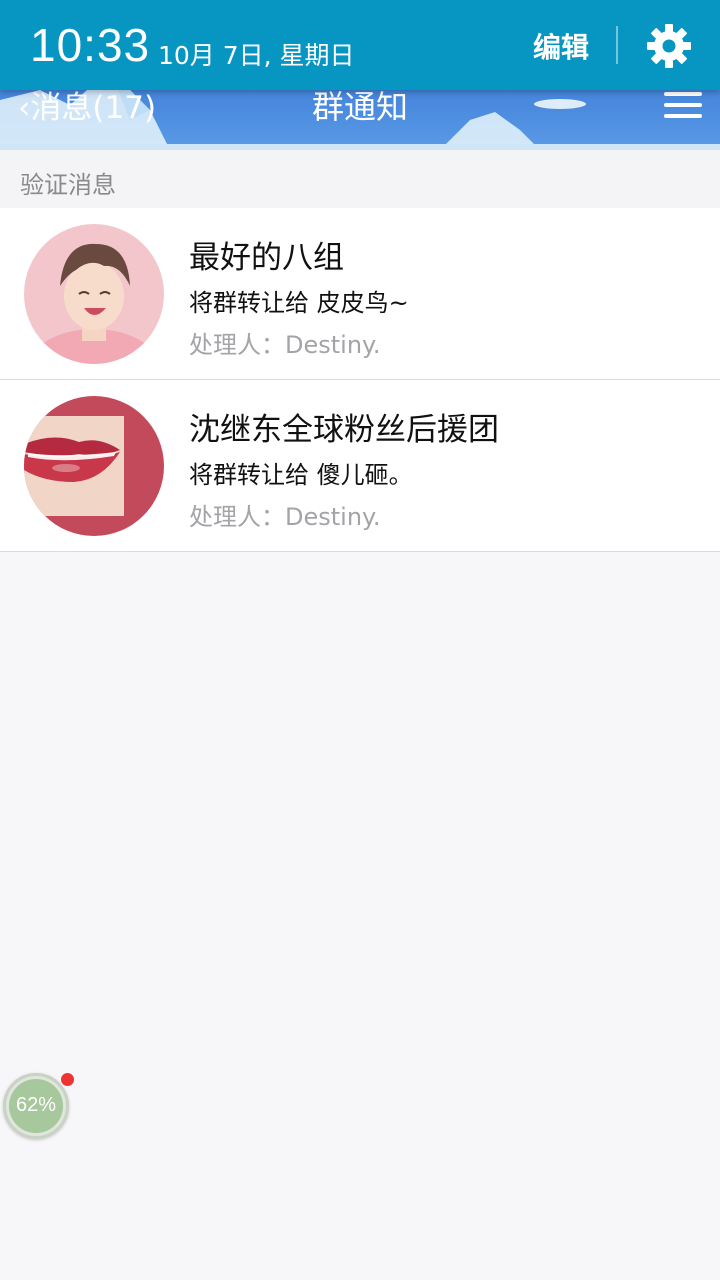 This screenshot has width=720, height=1280. I want to click on notification-dot, so click(67, 1079).